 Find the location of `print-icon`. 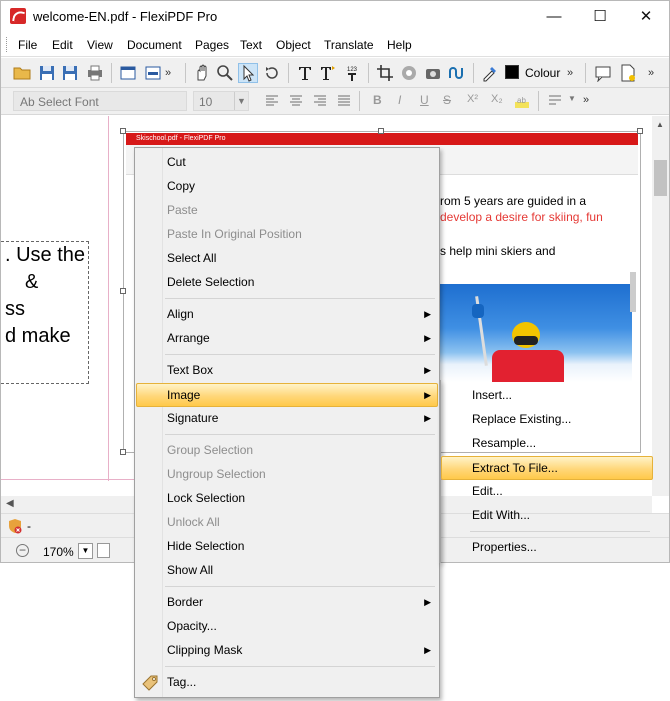

print-icon is located at coordinates (95, 73).